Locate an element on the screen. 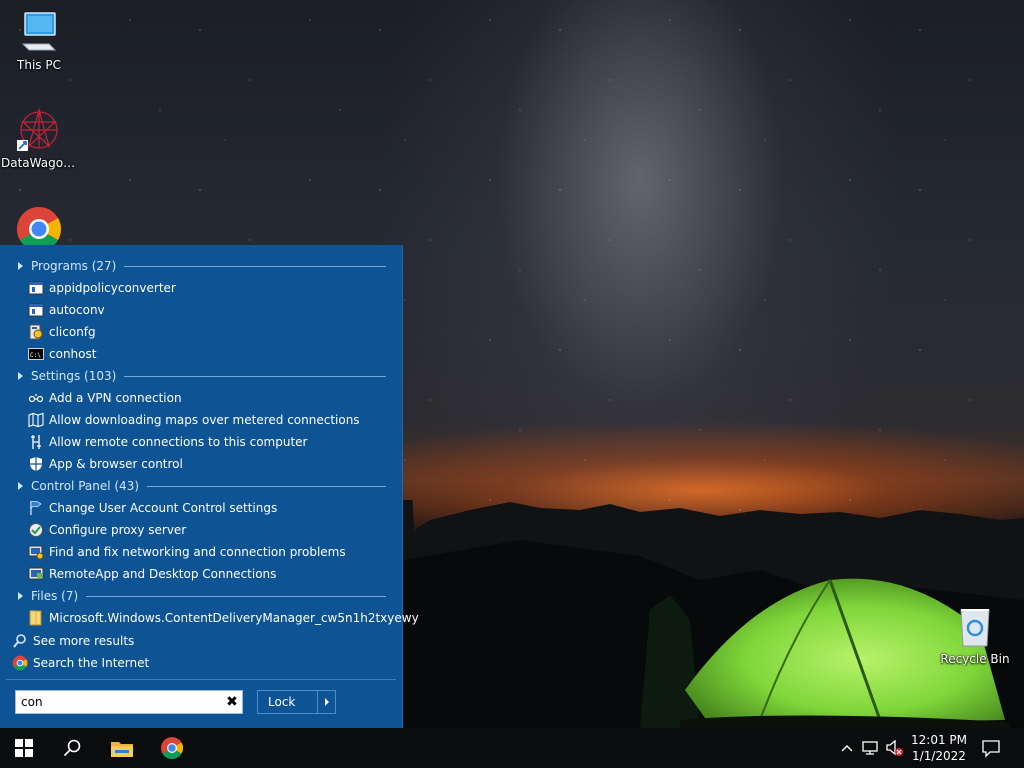  chrome-taskbar-button is located at coordinates (172, 748).